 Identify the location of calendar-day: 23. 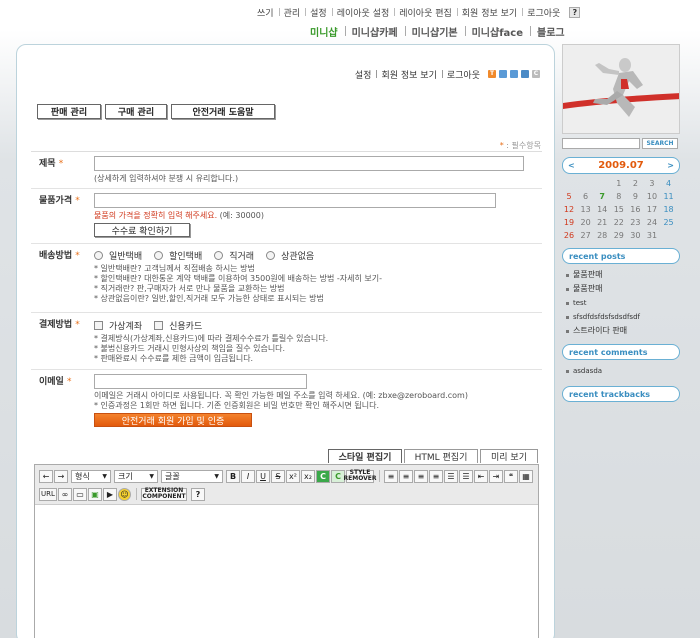
(635, 222).